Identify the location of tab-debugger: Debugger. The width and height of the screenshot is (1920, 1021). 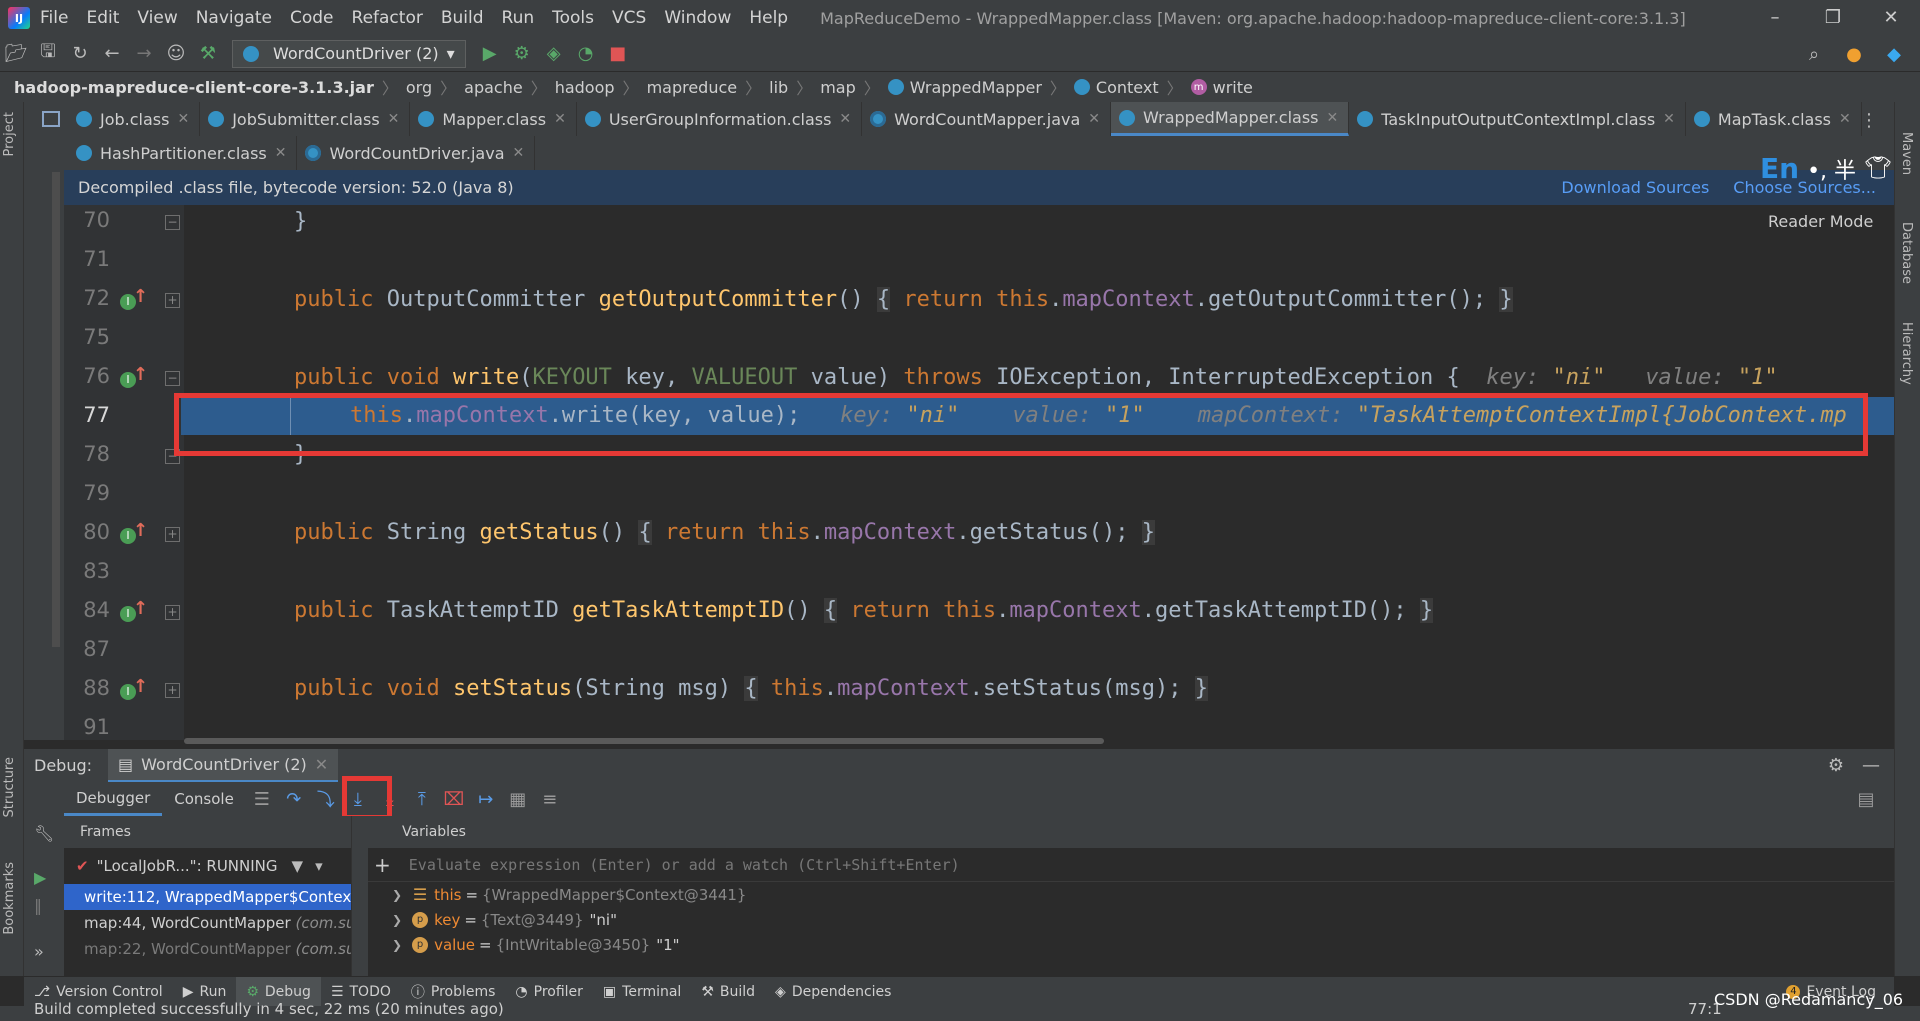
(113, 799).